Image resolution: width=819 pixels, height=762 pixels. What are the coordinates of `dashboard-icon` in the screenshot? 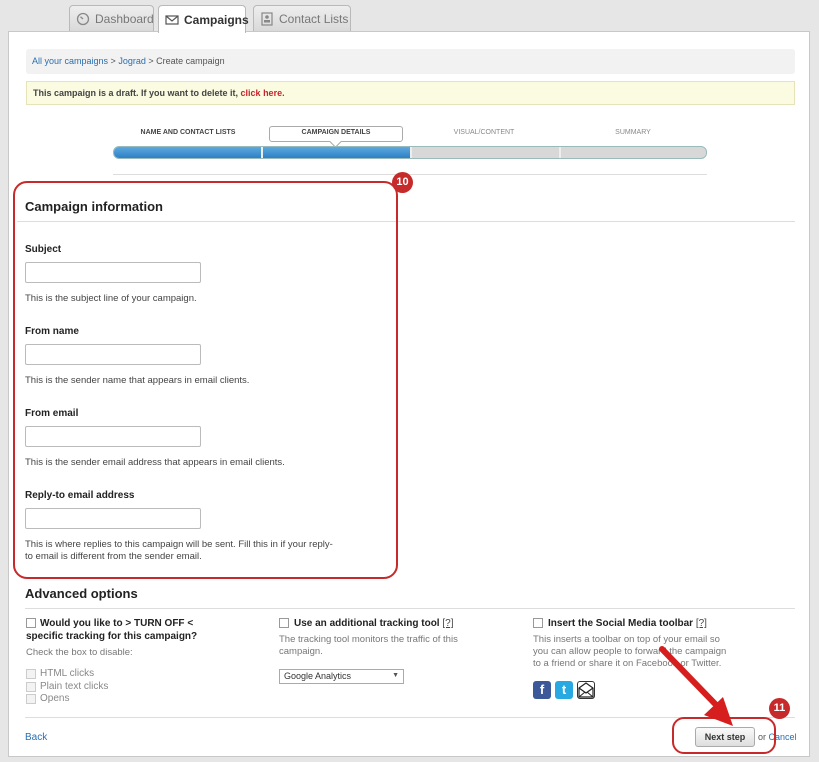 It's located at (83, 19).